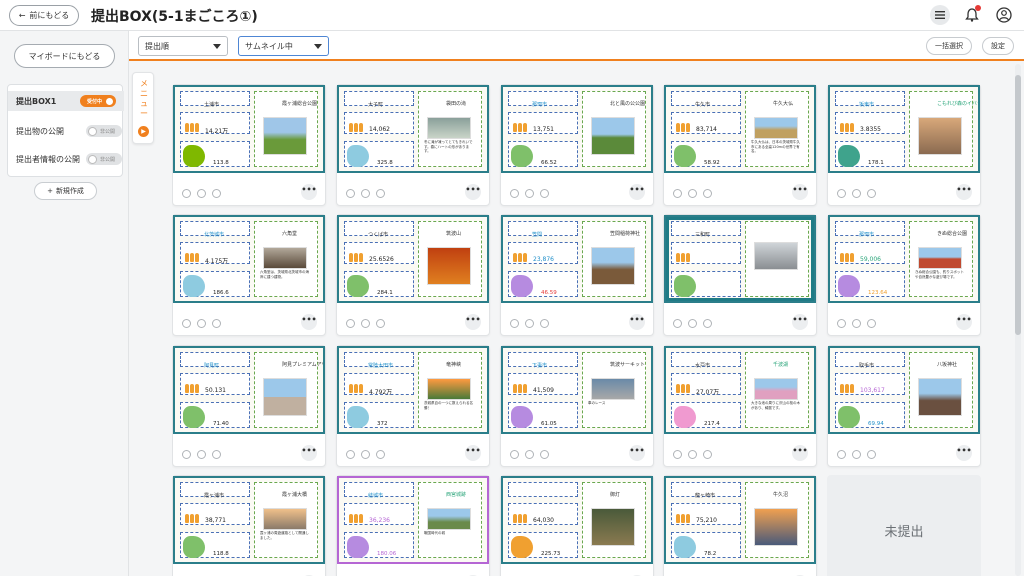 This screenshot has width=1024, height=576. I want to click on scrollbar-thumb, so click(1018, 205).